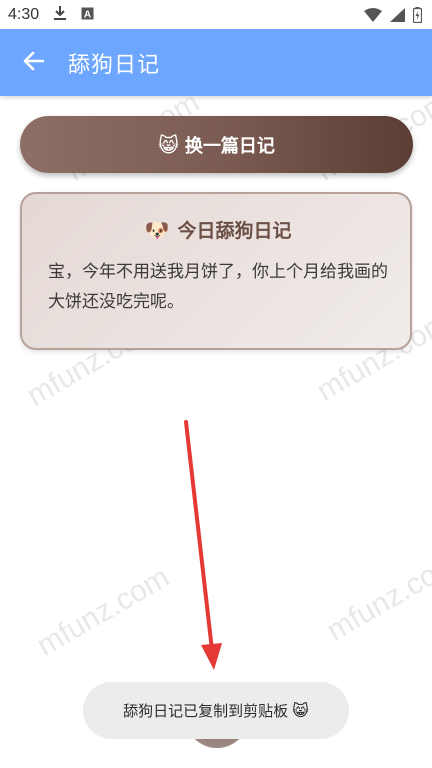 Image resolution: width=432 pixels, height=768 pixels. What do you see at coordinates (114, 65) in the screenshot?
I see `page-title: 舔狗日记` at bounding box center [114, 65].